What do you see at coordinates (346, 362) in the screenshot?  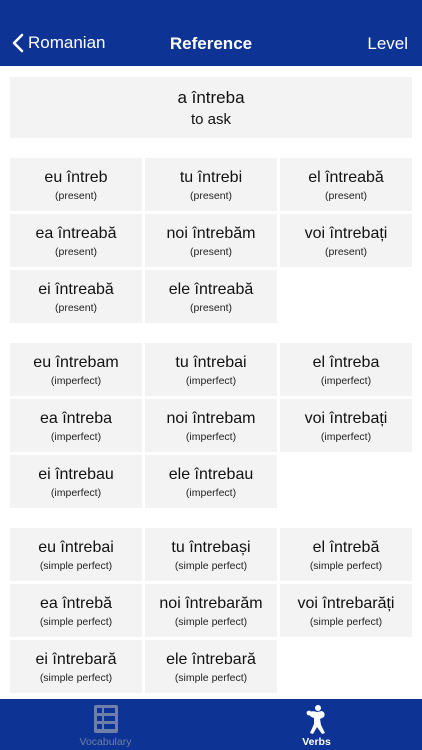 I see `conjugation-form: el întreba` at bounding box center [346, 362].